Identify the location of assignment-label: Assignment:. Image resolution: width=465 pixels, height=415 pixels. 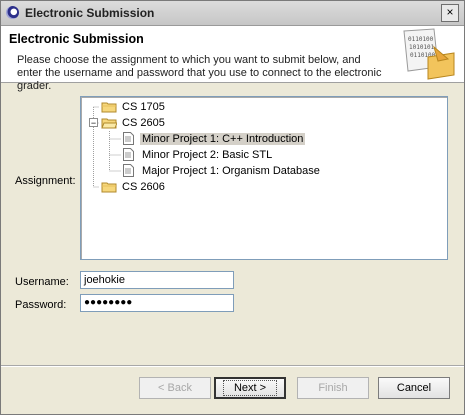
(45, 181).